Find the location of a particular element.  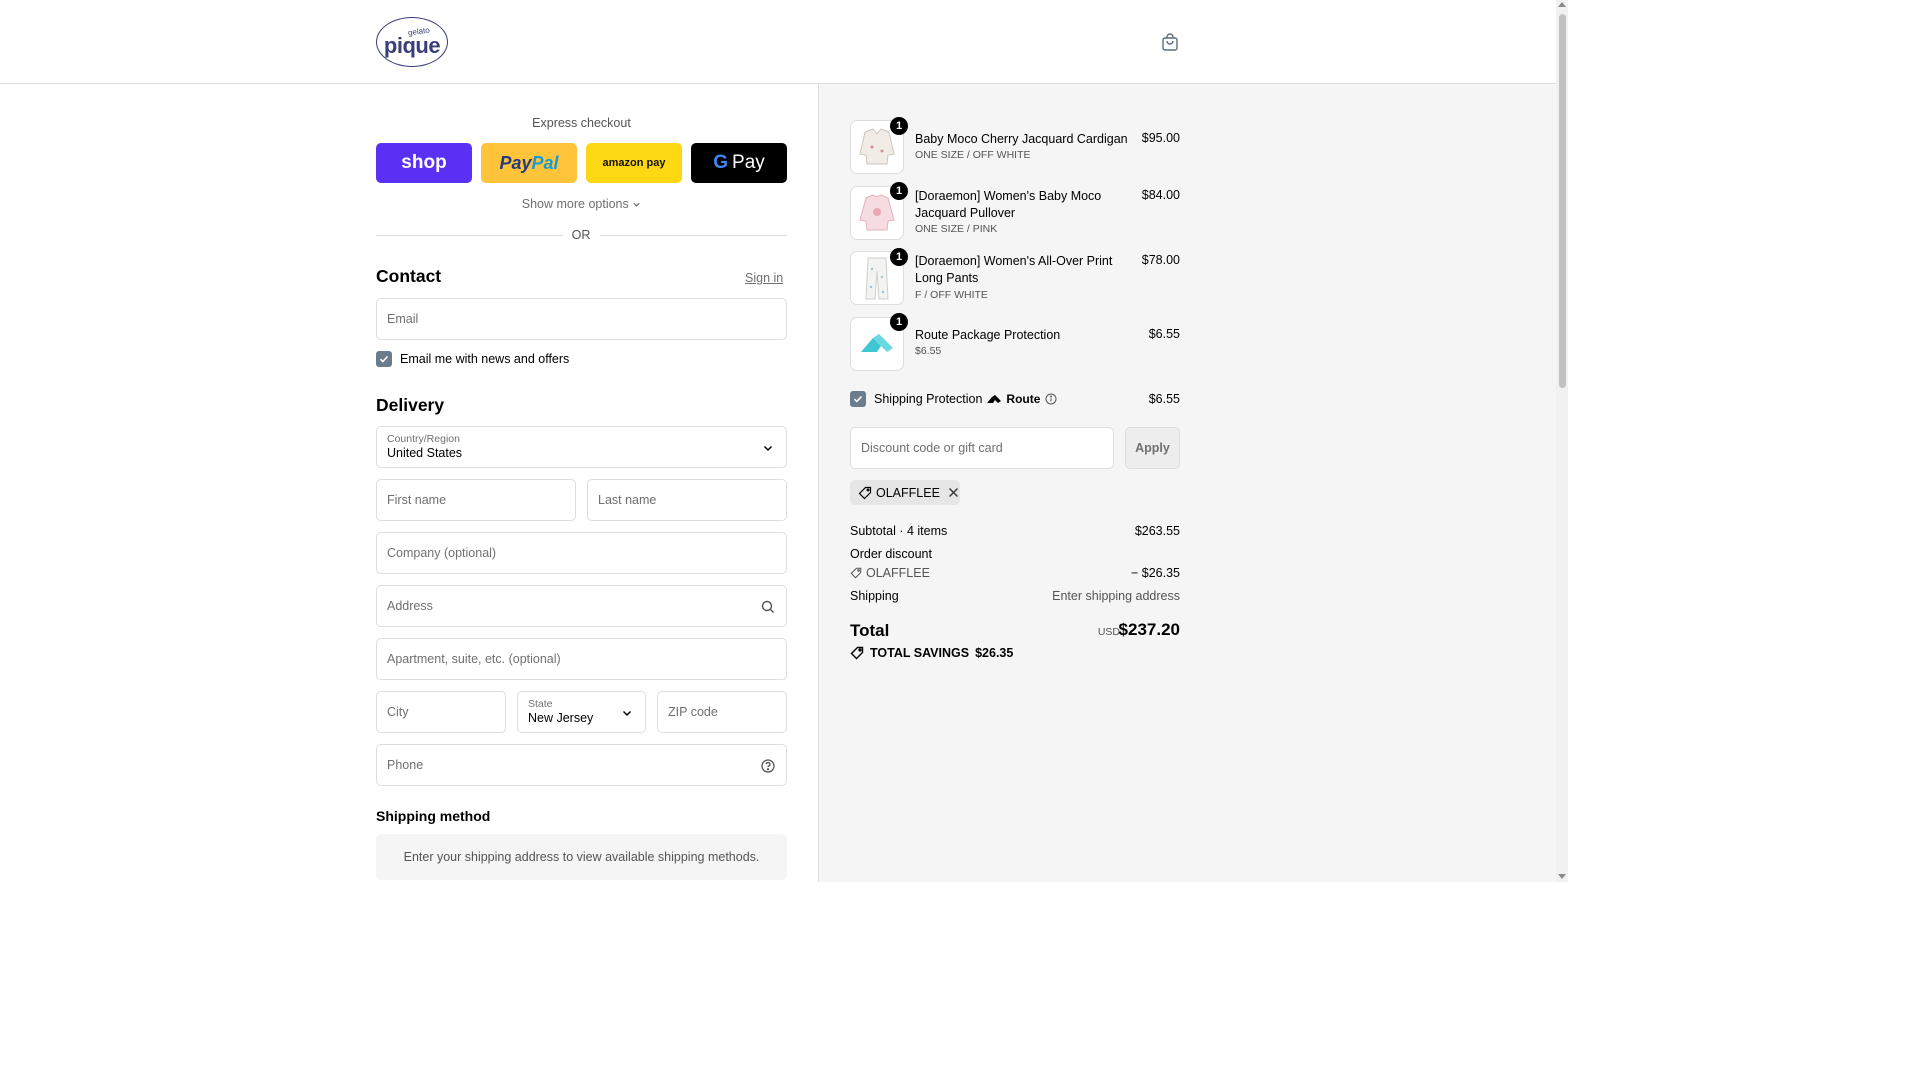

delivery-title: Delivery is located at coordinates (410, 405).